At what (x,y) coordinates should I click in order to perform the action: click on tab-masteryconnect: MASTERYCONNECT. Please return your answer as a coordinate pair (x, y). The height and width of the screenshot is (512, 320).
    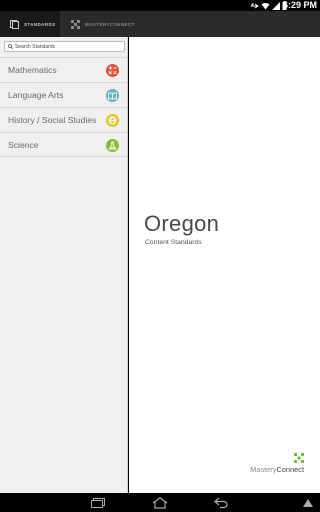
    Looking at the image, I should click on (102, 24).